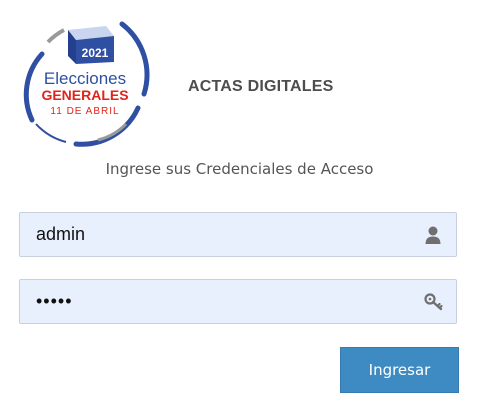 Image resolution: width=485 pixels, height=409 pixels. What do you see at coordinates (95, 53) in the screenshot?
I see `logo-year: 2021` at bounding box center [95, 53].